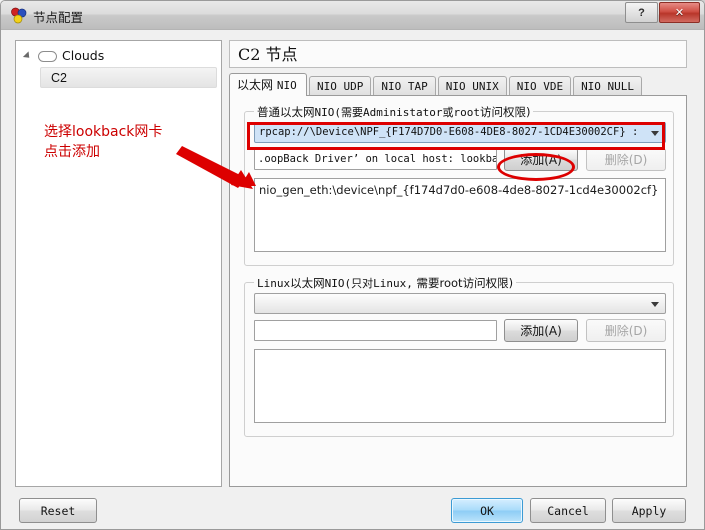 Image resolution: width=705 pixels, height=530 pixels. Describe the element at coordinates (286, 85) in the screenshot. I see `tab-ethernet-nio-label-nio: NIO` at that location.